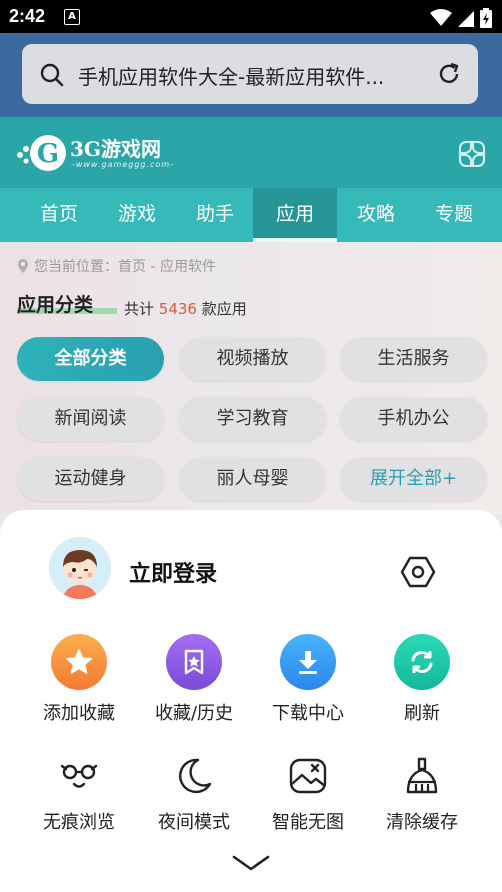 This screenshot has width=502, height=892. Describe the element at coordinates (194, 795) in the screenshot. I see `night-mode-button: 夜间模式` at that location.